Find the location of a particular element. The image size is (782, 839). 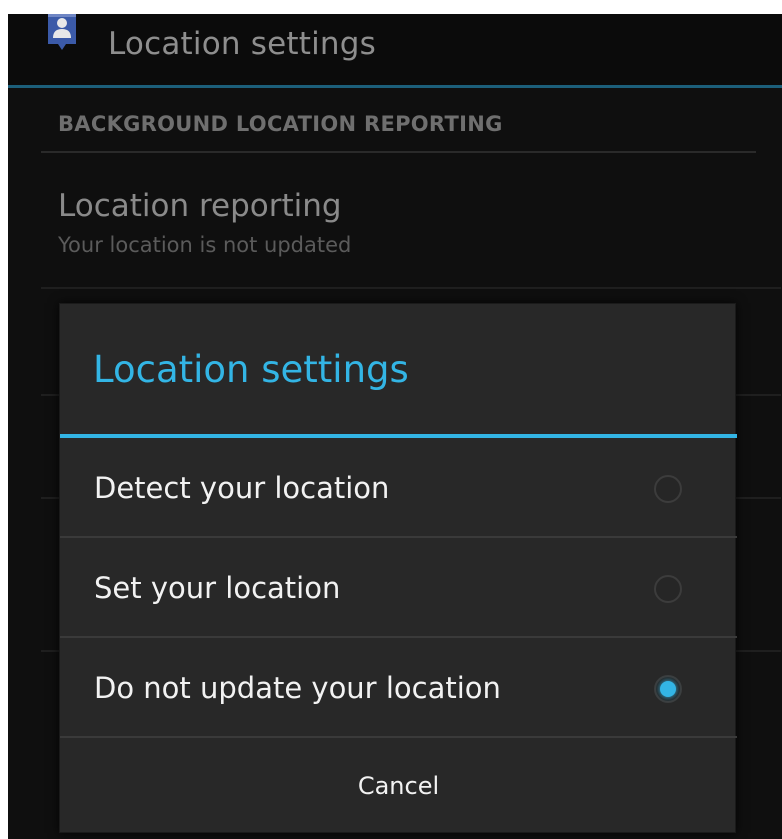

option-label: Detect your location is located at coordinates (242, 488).